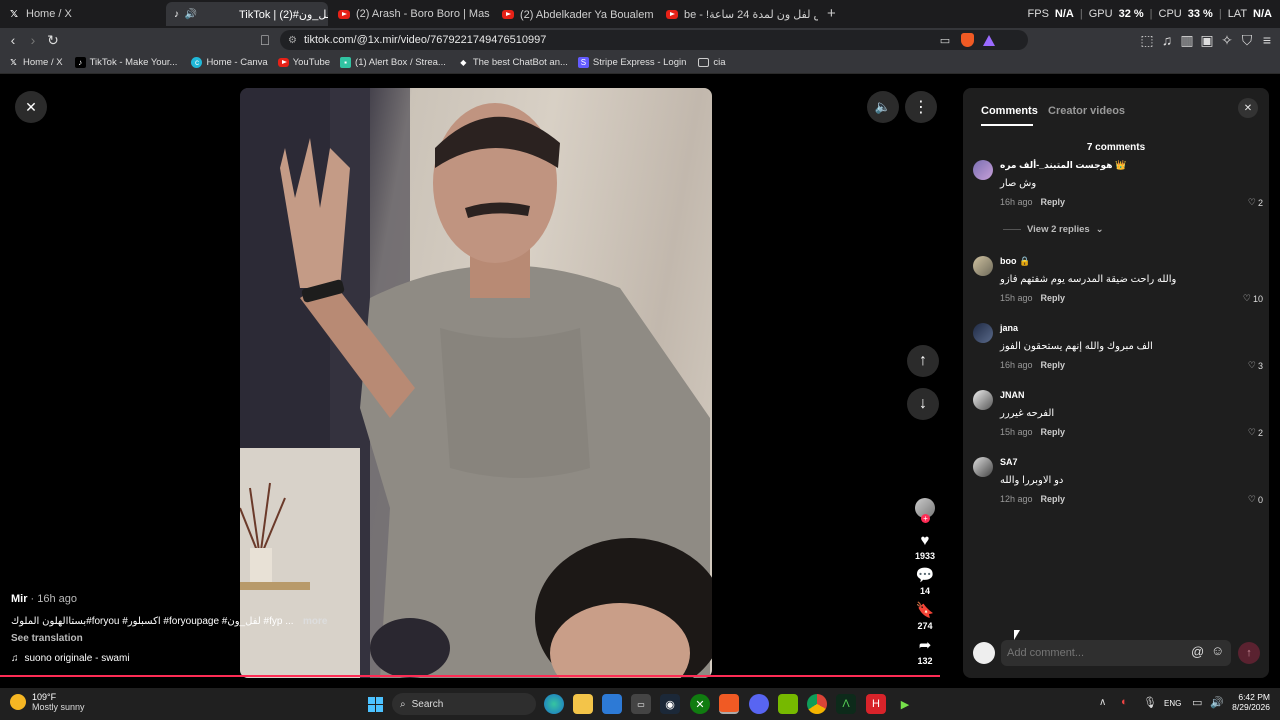 Image resolution: width=1280 pixels, height=720 pixels. Describe the element at coordinates (574, 14) in the screenshot. I see `tab-youtube-abdelkader: (2) Abdelkader Ya Boualem - بوعلام` at that location.